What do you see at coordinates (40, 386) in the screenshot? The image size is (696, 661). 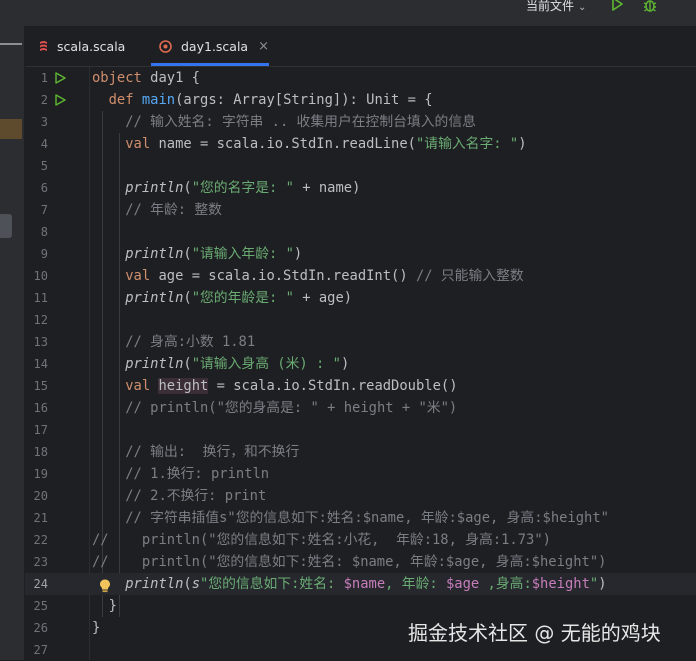 I see `line-number: 15` at bounding box center [40, 386].